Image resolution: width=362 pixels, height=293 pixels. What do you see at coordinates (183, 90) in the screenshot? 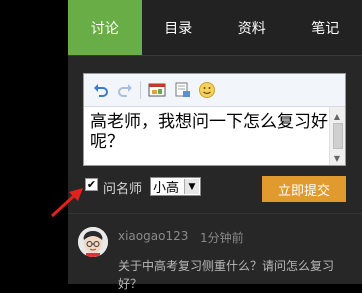
I see `attachment-icon` at bounding box center [183, 90].